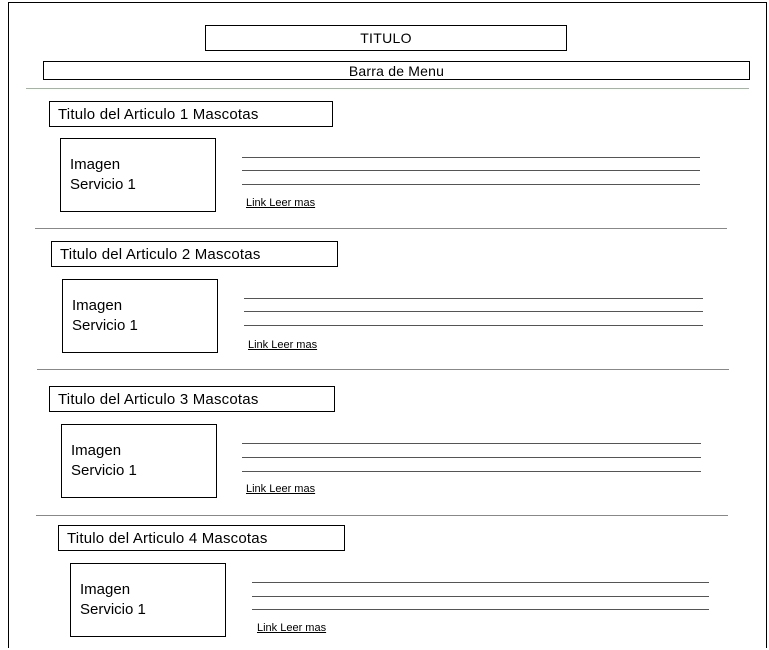 The width and height of the screenshot is (769, 650). Describe the element at coordinates (396, 70) in the screenshot. I see `menu-bar: Barra de Menu` at that location.